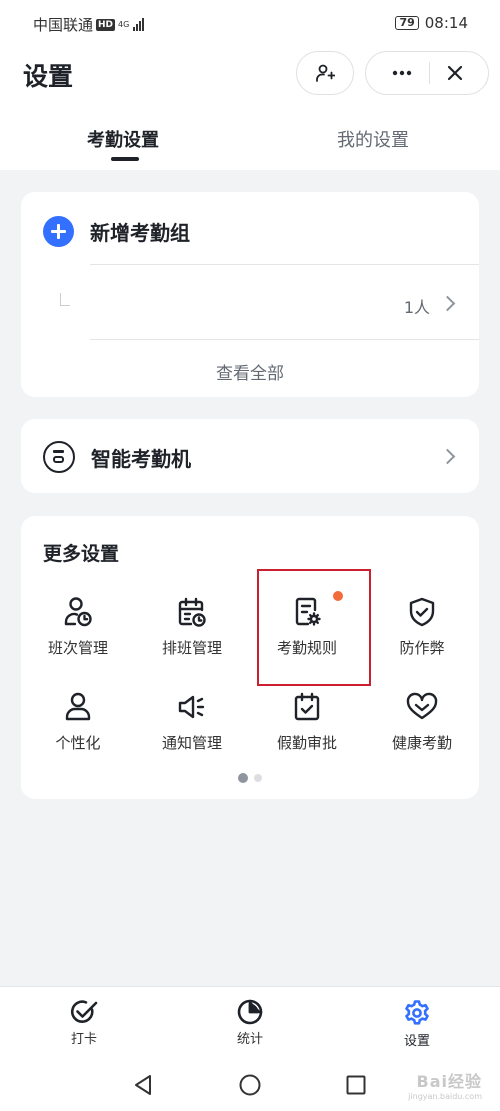 This screenshot has height=1111, width=500. I want to click on grid-item-label: 通知管理, so click(191, 743).